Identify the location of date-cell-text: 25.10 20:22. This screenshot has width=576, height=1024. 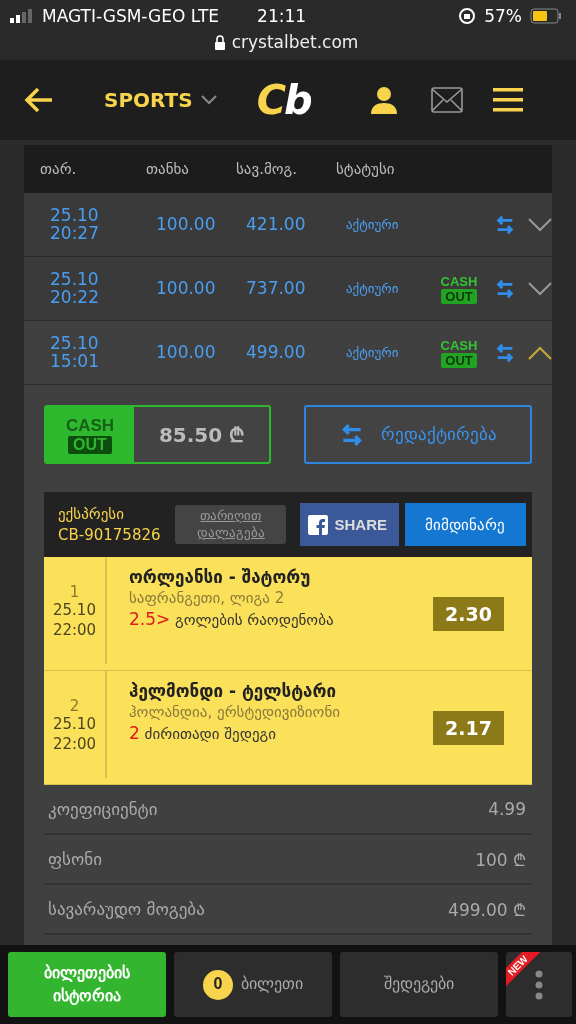
(75, 288).